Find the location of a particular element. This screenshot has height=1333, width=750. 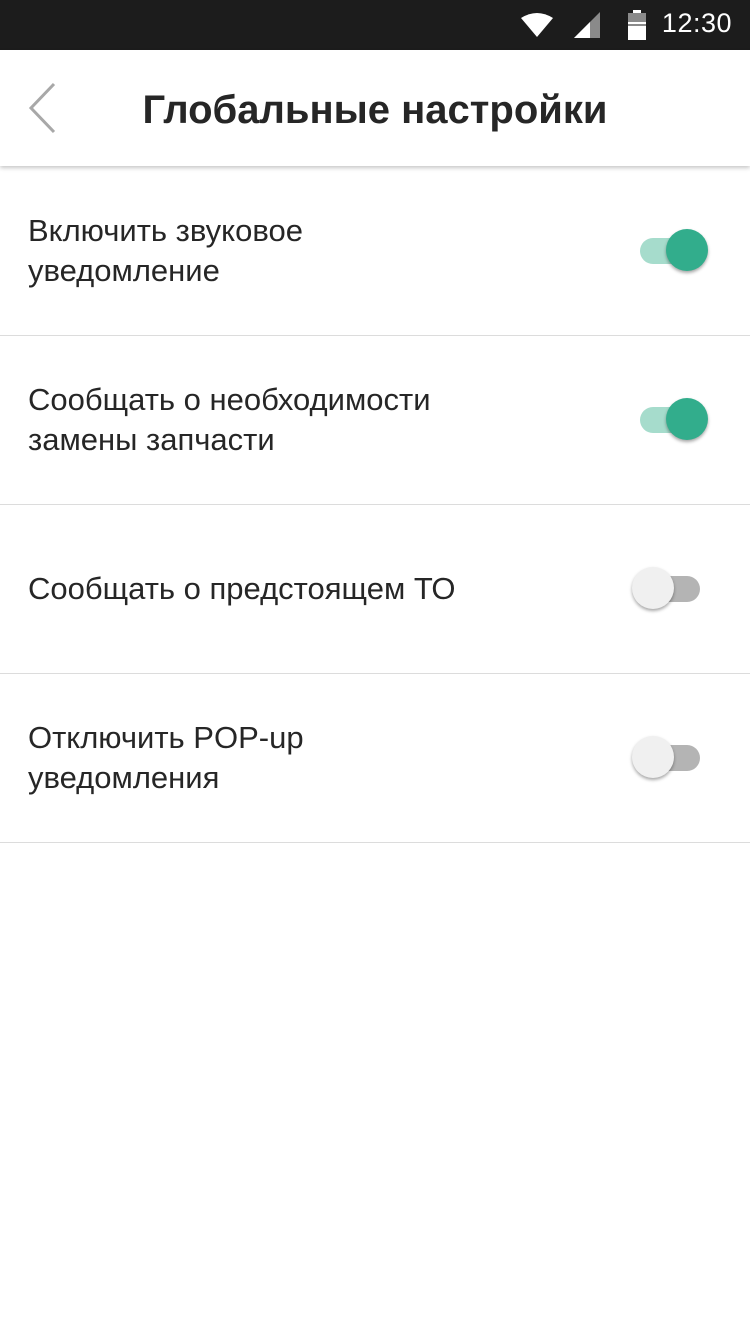

setting-label: Сообщать о необходимости замены запчасти is located at coordinates (229, 419).